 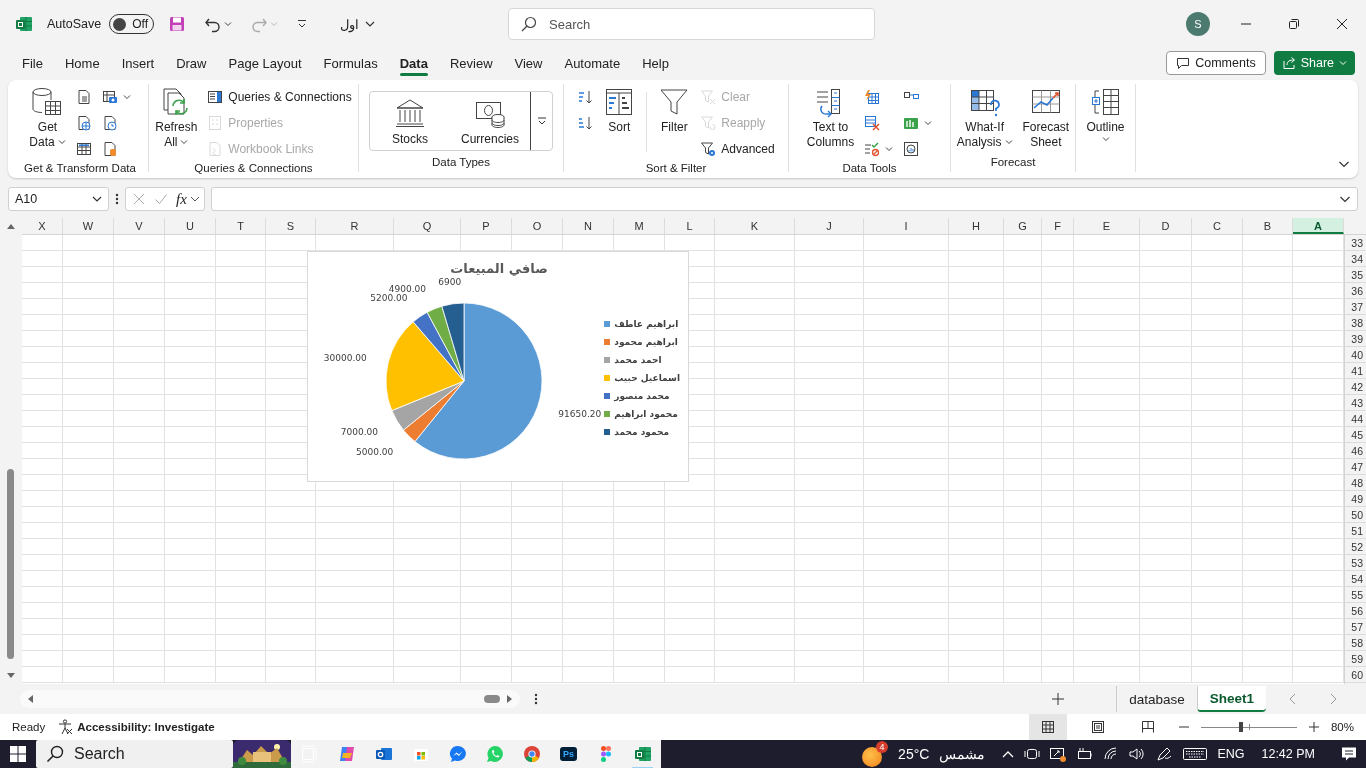 I want to click on sheet-tab: database, so click(x=1156, y=699).